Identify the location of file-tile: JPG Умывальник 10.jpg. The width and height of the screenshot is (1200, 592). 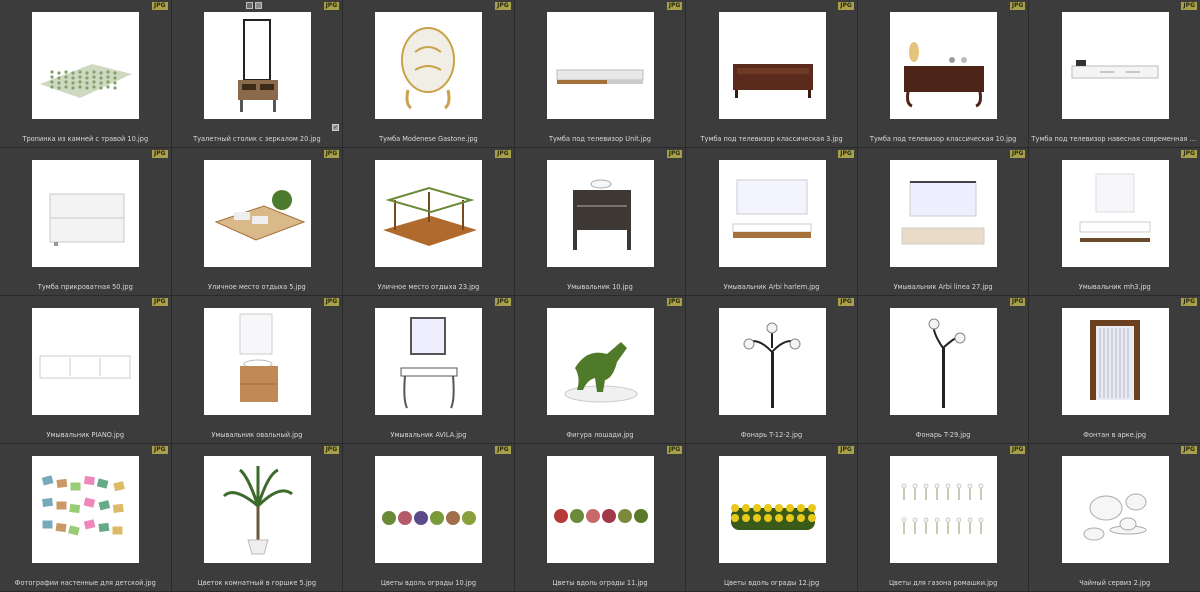
(600, 222).